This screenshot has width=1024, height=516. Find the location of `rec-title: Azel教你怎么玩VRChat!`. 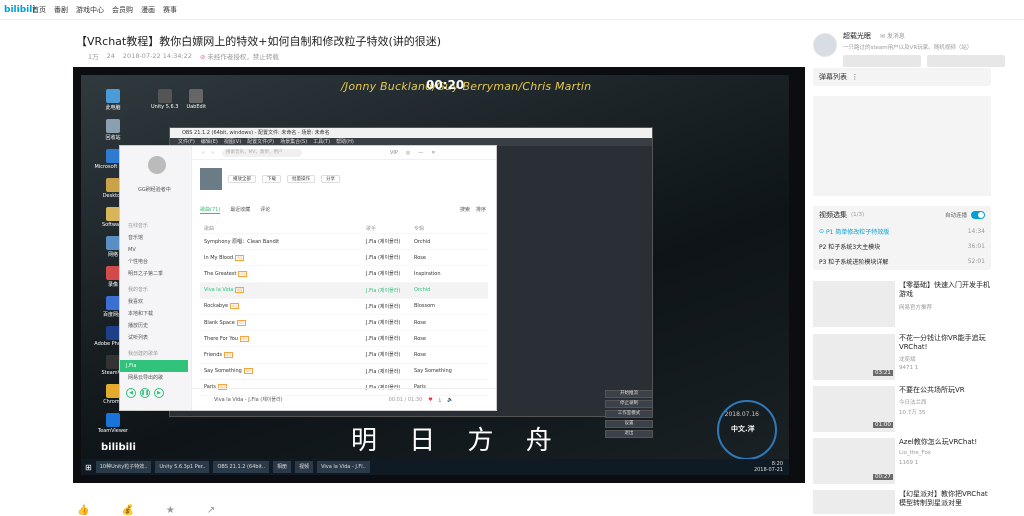

rec-title: Azel教你怎么玩VRChat! is located at coordinates (946, 442).